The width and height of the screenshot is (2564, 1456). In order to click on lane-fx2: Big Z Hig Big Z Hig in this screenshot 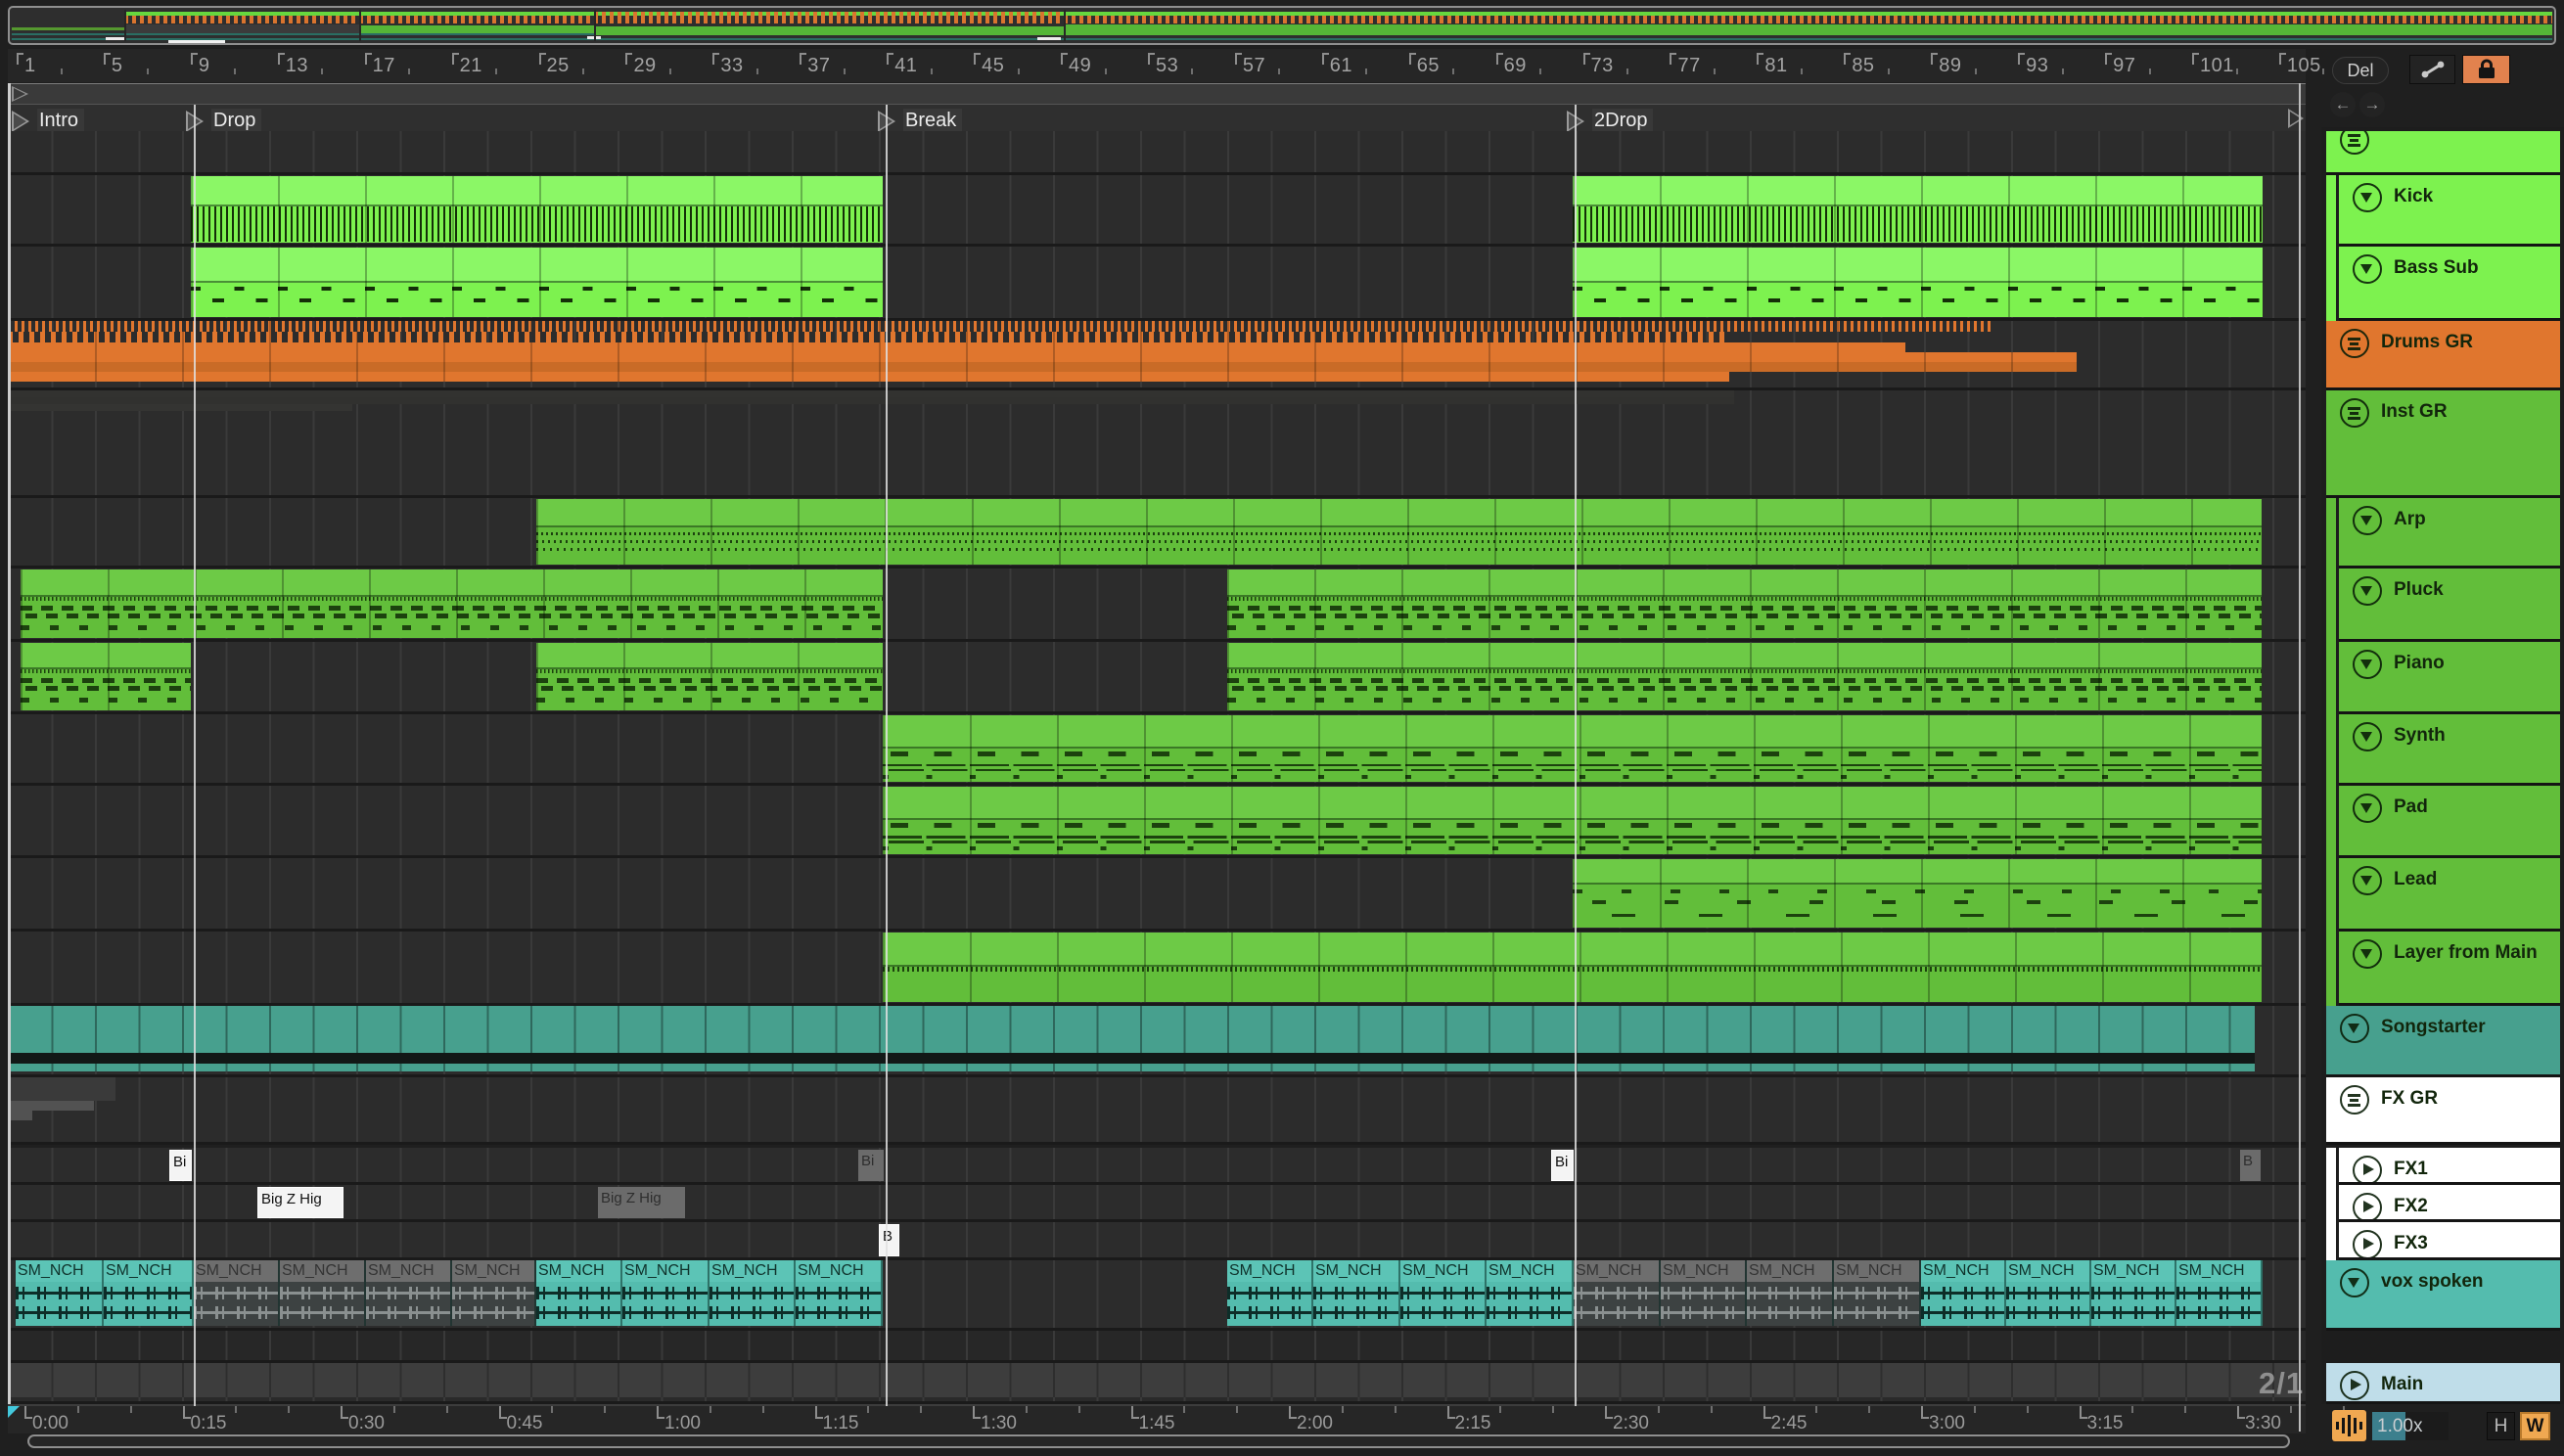, I will do `click(1157, 1203)`.